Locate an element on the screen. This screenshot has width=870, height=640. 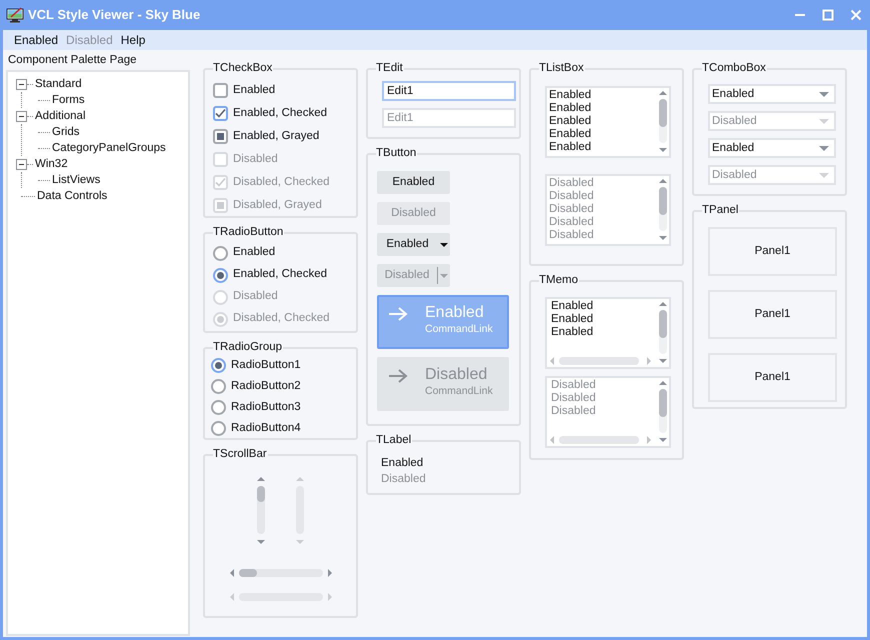
tree-item: Data Controls is located at coordinates (72, 196).